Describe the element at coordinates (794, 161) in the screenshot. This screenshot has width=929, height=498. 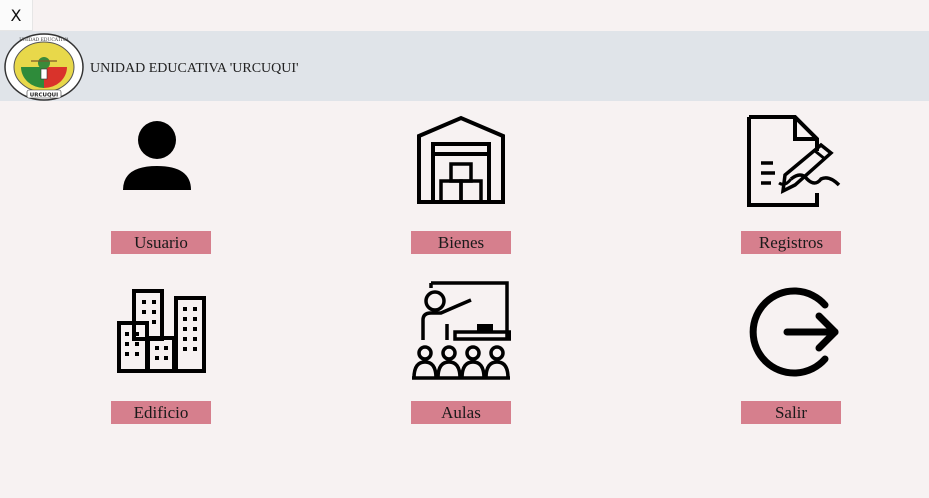
I see `document-sign-icon` at that location.